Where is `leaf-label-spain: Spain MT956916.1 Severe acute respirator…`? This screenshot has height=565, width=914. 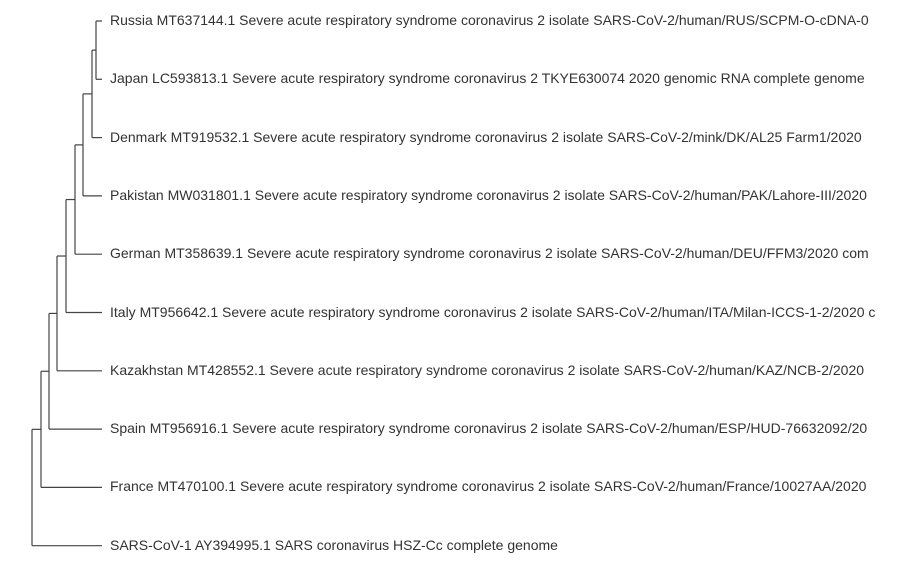 leaf-label-spain: Spain MT956916.1 Severe acute respirator… is located at coordinates (489, 428).